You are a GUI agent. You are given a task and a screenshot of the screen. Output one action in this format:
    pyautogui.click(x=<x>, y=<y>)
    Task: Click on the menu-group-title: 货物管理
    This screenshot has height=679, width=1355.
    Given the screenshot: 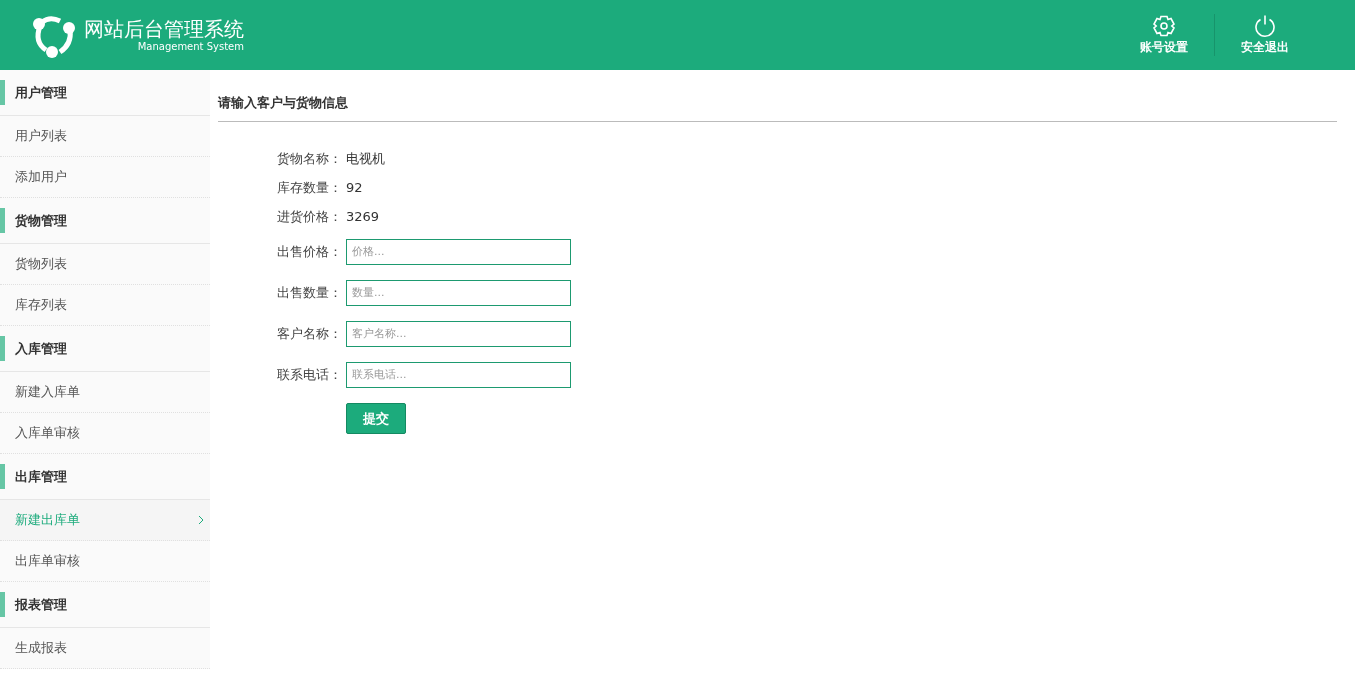 What is the action you would take?
    pyautogui.click(x=41, y=220)
    